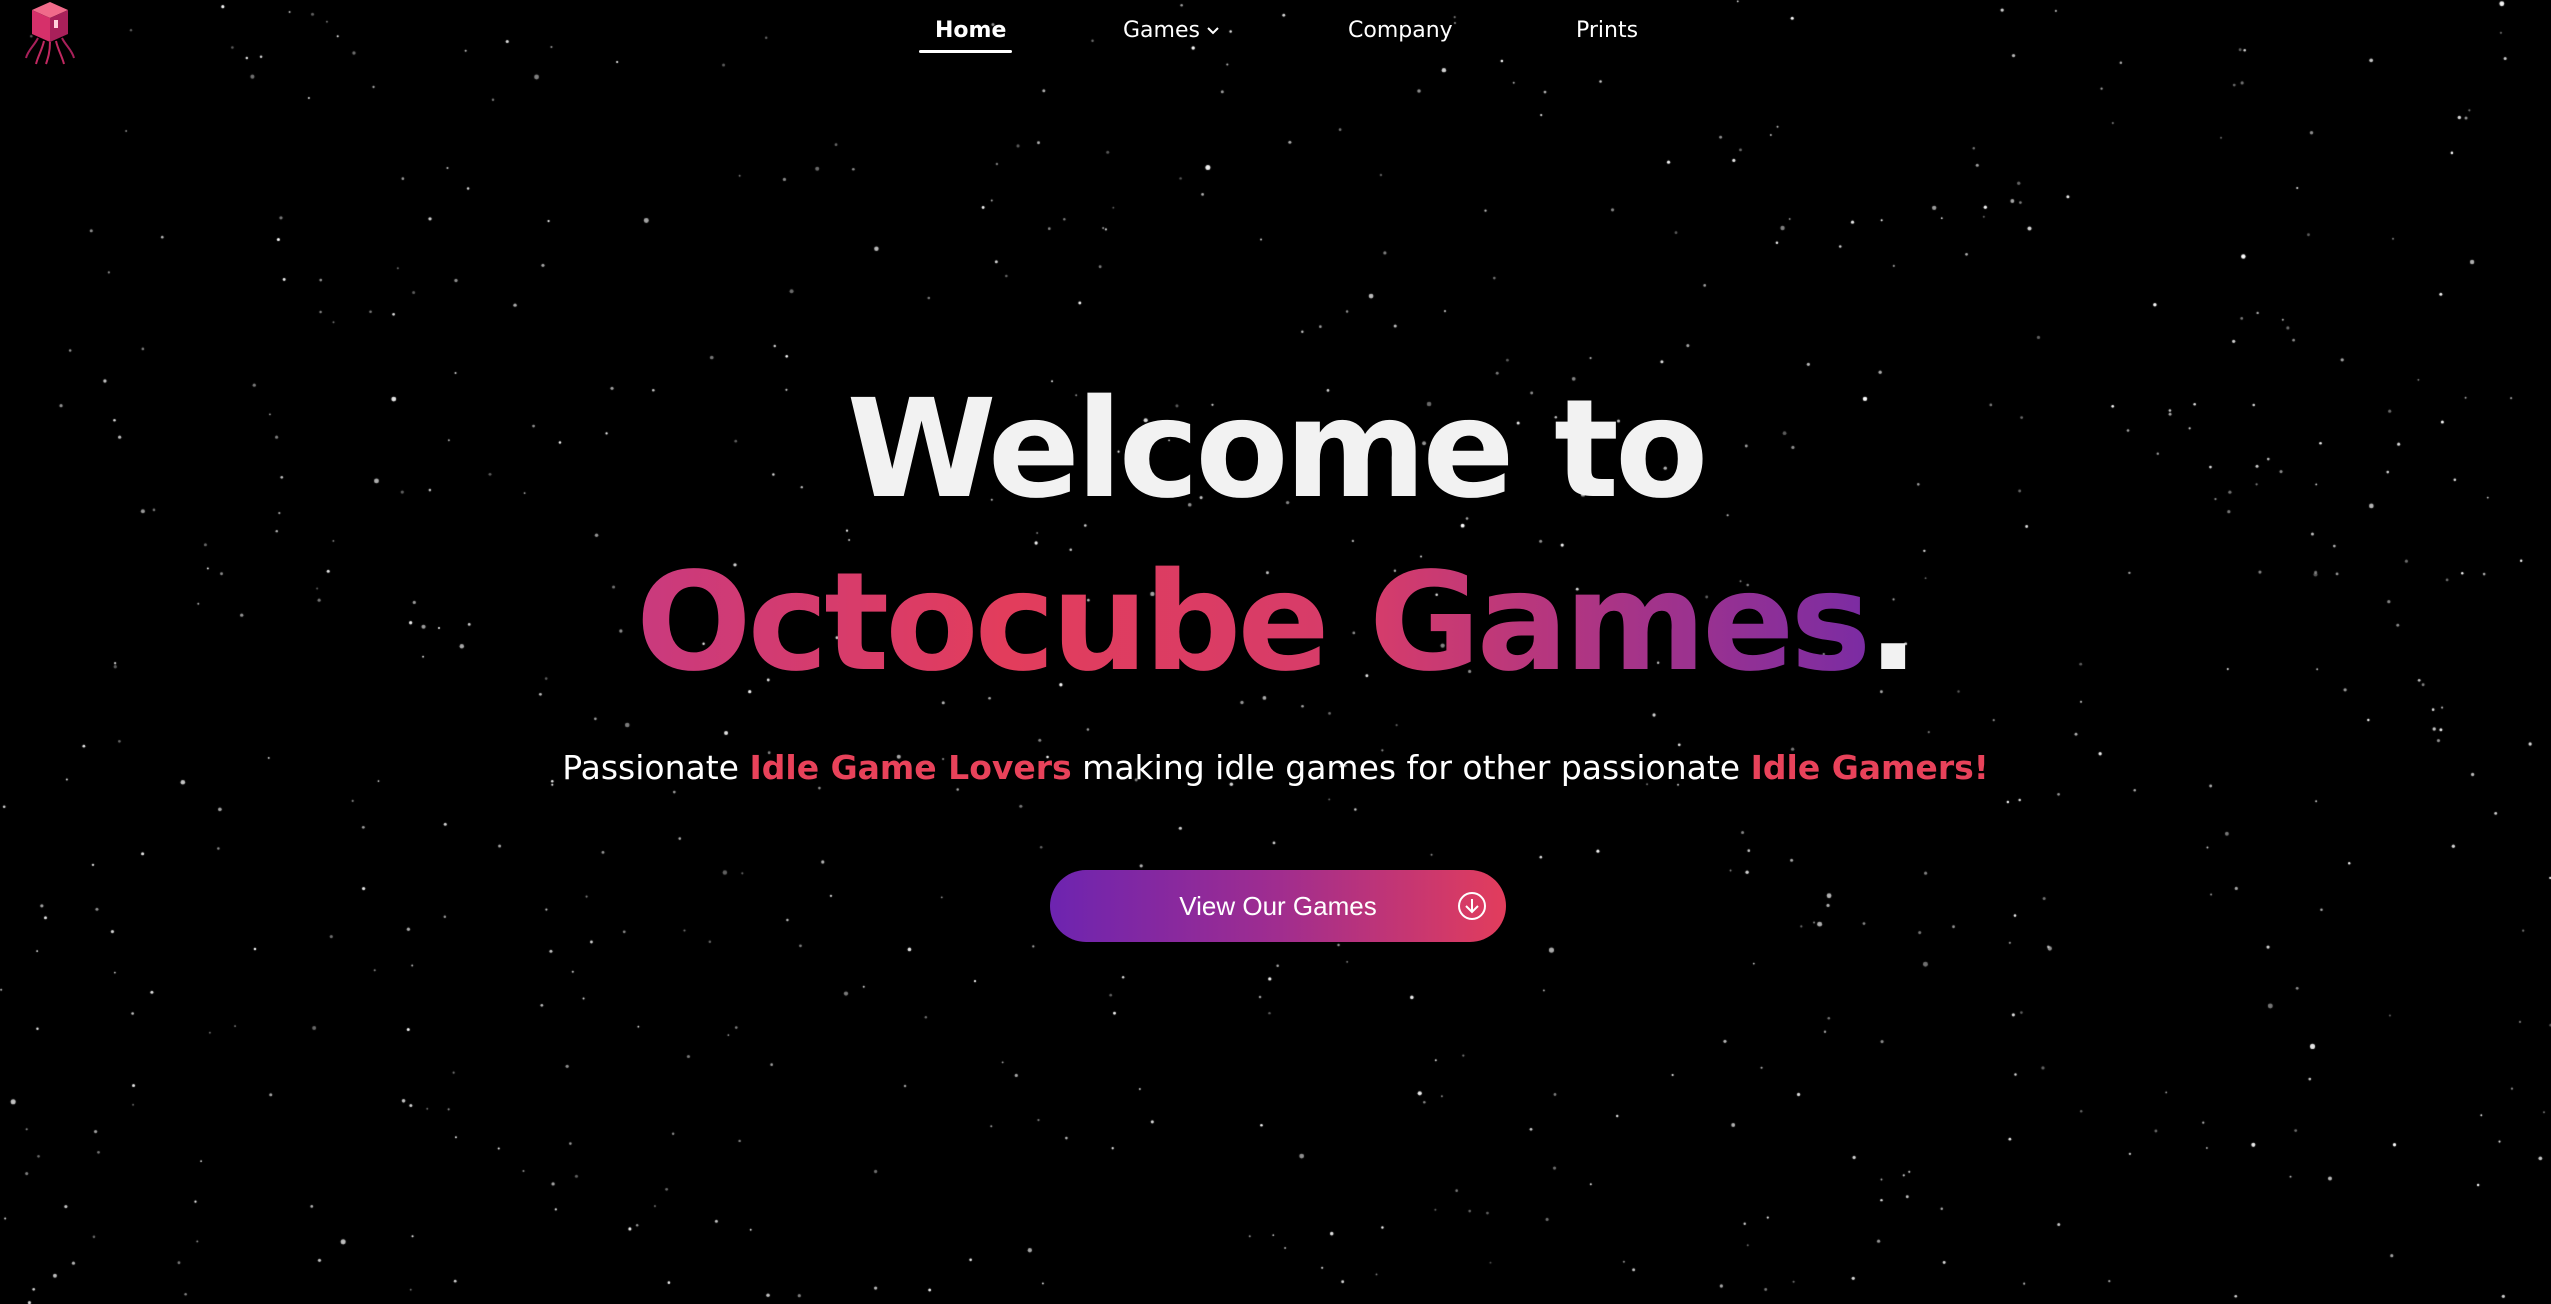  I want to click on nav-active-underline, so click(965, 51).